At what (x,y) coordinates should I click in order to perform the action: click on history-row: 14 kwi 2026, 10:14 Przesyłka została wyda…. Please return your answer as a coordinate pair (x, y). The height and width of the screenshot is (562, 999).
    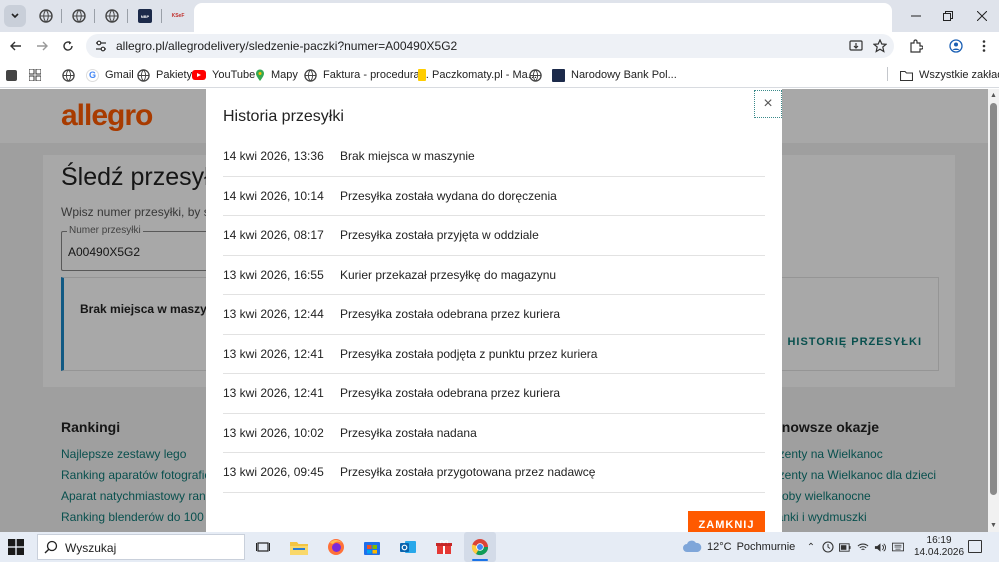
    Looking at the image, I should click on (494, 196).